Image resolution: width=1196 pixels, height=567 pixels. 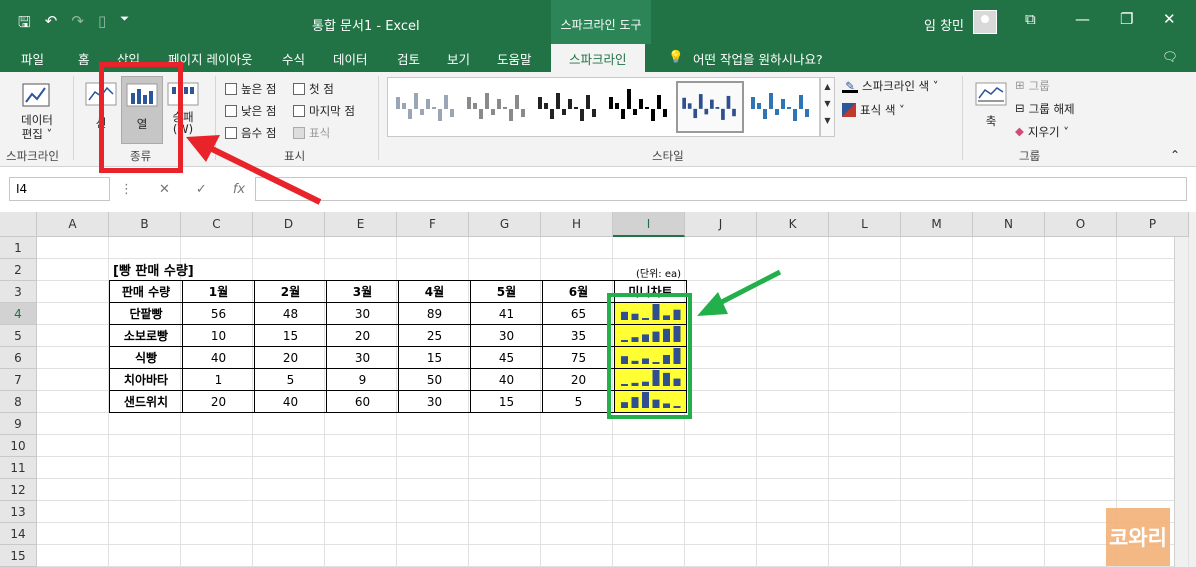 What do you see at coordinates (1169, 19) in the screenshot?
I see `close-button: ✕` at bounding box center [1169, 19].